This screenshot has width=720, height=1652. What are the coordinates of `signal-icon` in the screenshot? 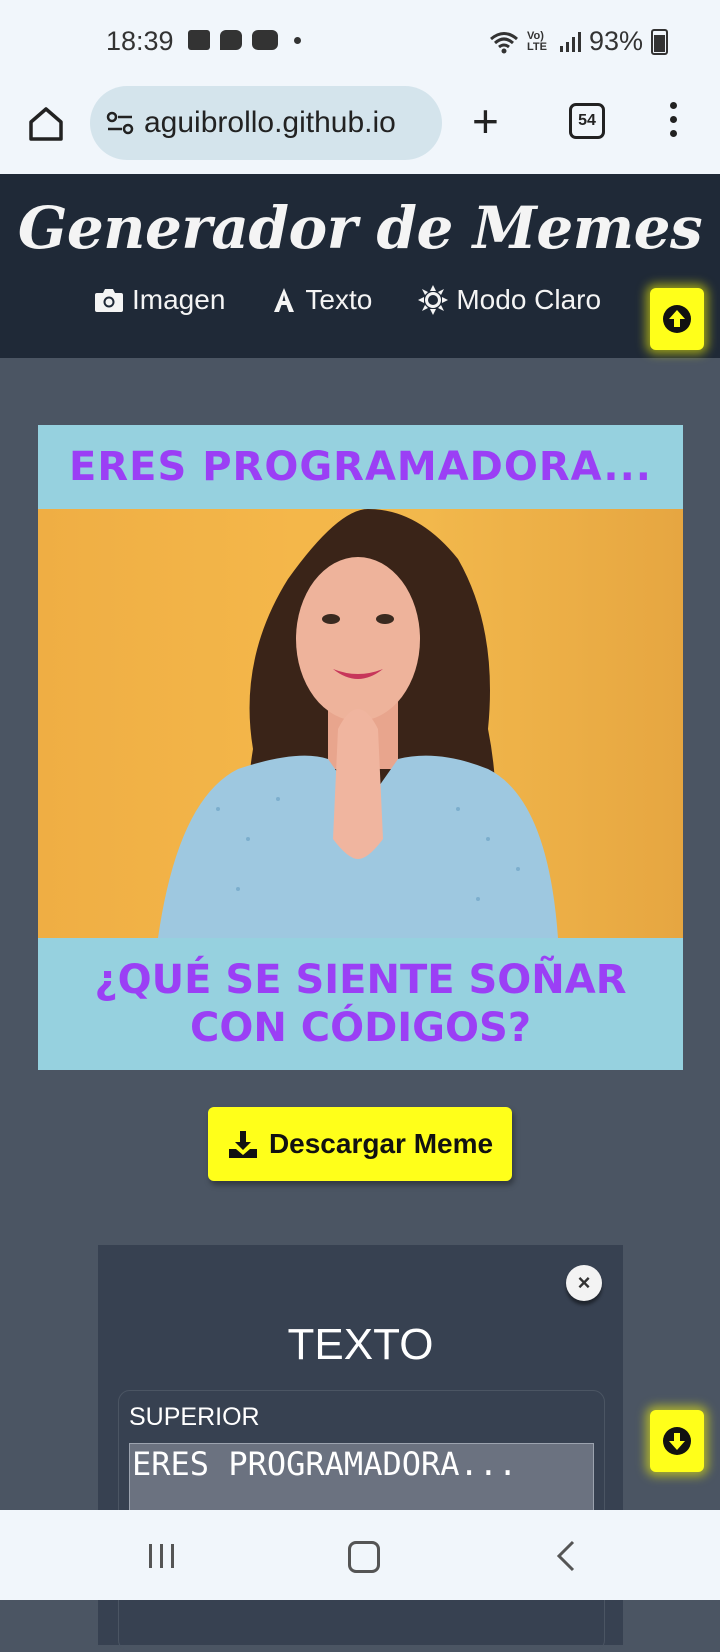 It's located at (570, 41).